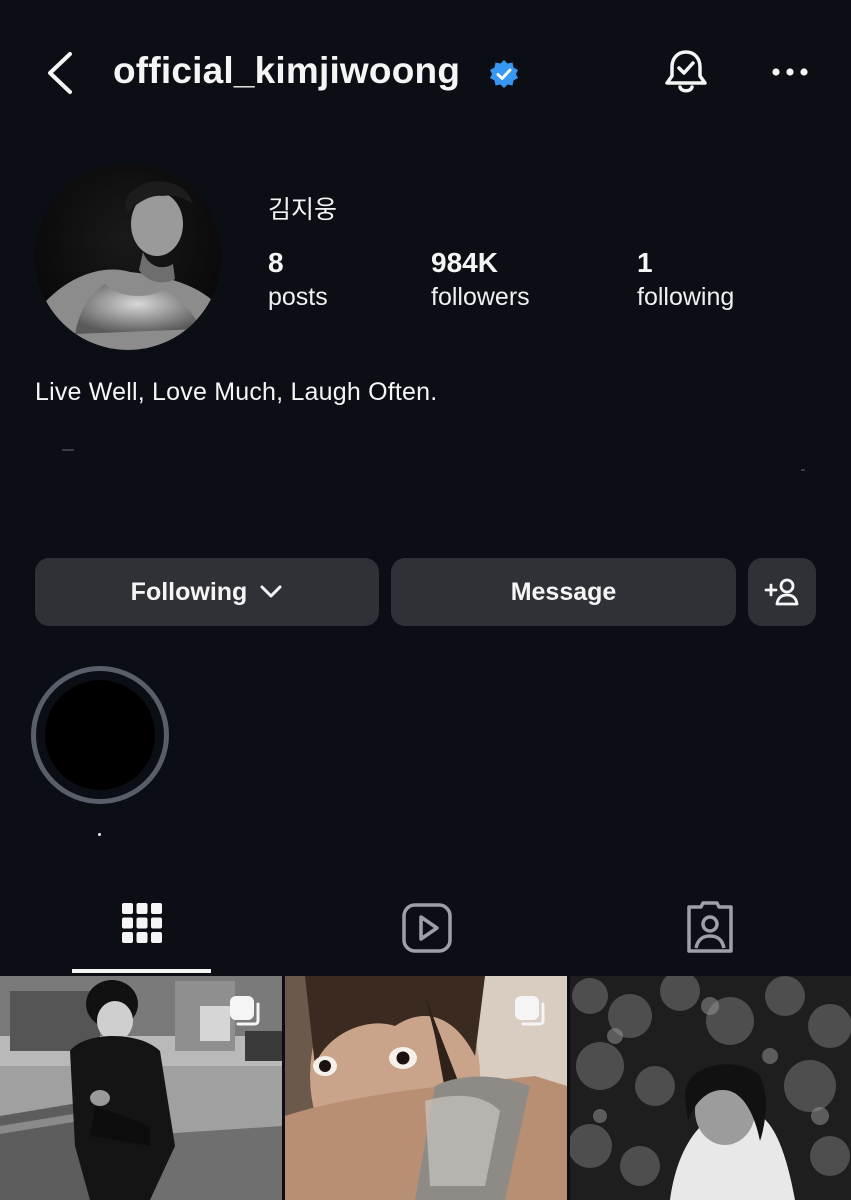 Image resolution: width=851 pixels, height=1200 pixels. What do you see at coordinates (287, 70) in the screenshot?
I see `profile-username: official_kimjiwoong` at bounding box center [287, 70].